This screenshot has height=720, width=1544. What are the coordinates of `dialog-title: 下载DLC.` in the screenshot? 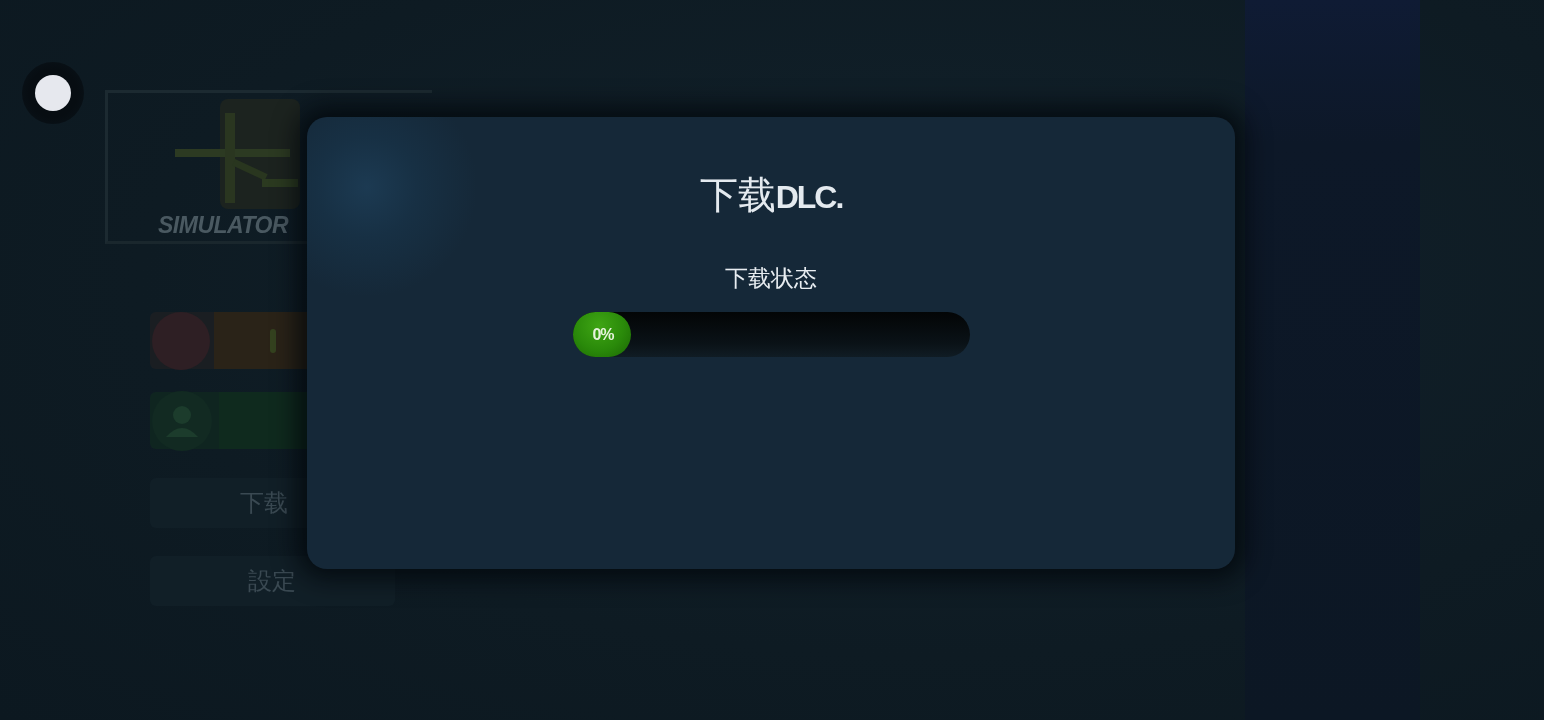 It's located at (771, 195).